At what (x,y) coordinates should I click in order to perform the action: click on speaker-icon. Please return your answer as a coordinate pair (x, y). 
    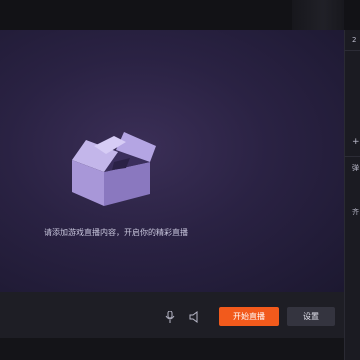
    Looking at the image, I should click on (195, 317).